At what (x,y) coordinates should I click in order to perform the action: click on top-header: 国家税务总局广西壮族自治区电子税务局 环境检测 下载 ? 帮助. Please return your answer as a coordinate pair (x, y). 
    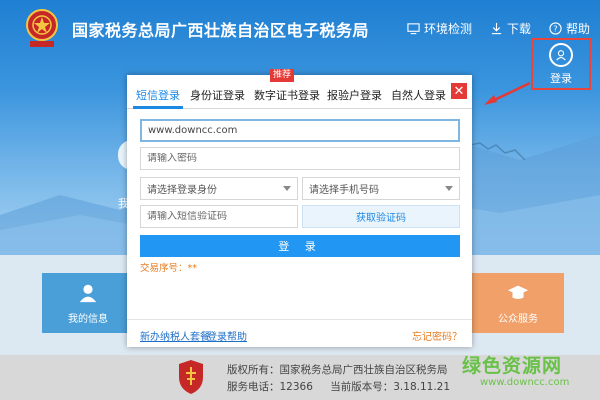
    Looking at the image, I should click on (300, 28).